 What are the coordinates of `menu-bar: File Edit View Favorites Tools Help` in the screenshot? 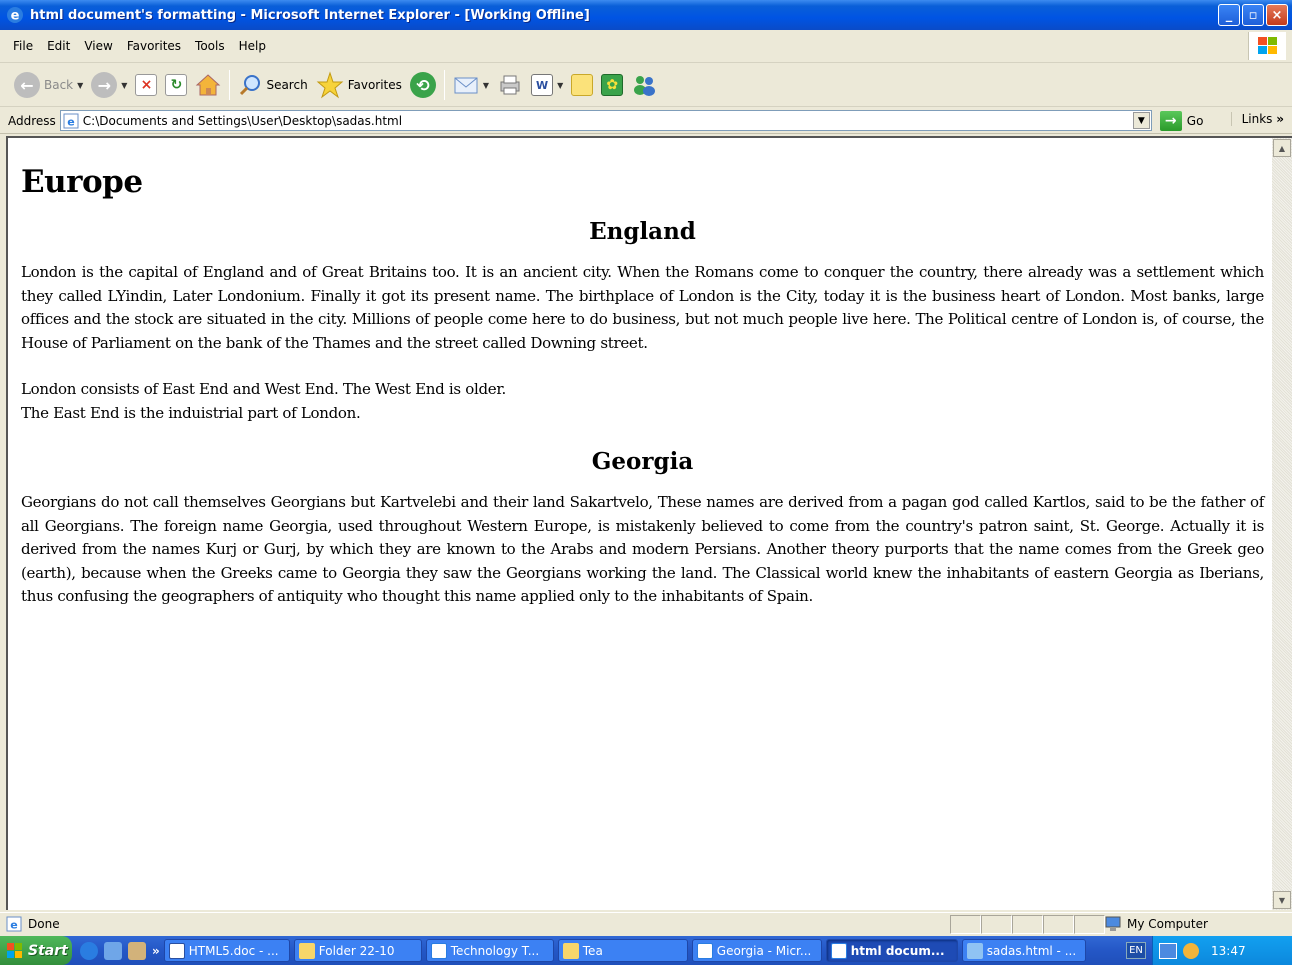 It's located at (646, 46).